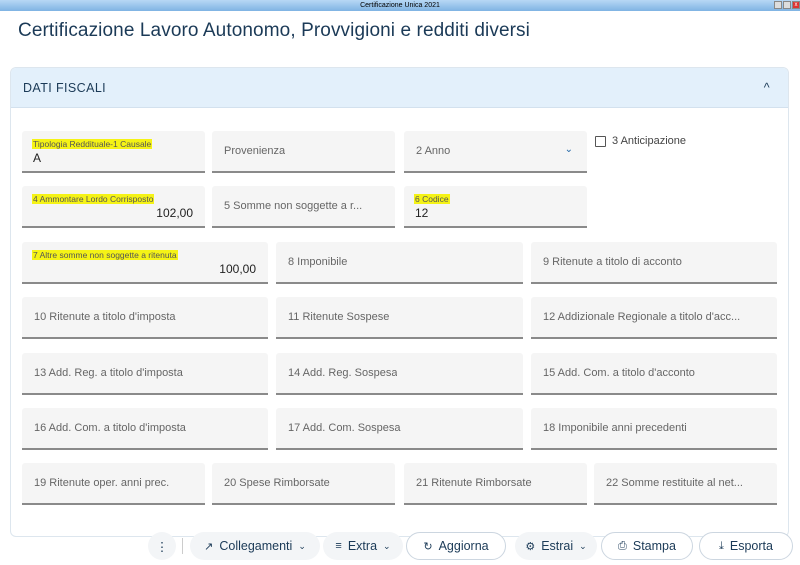  Describe the element at coordinates (495, 207) in the screenshot. I see `codice-field: 6 Codice 12` at that location.